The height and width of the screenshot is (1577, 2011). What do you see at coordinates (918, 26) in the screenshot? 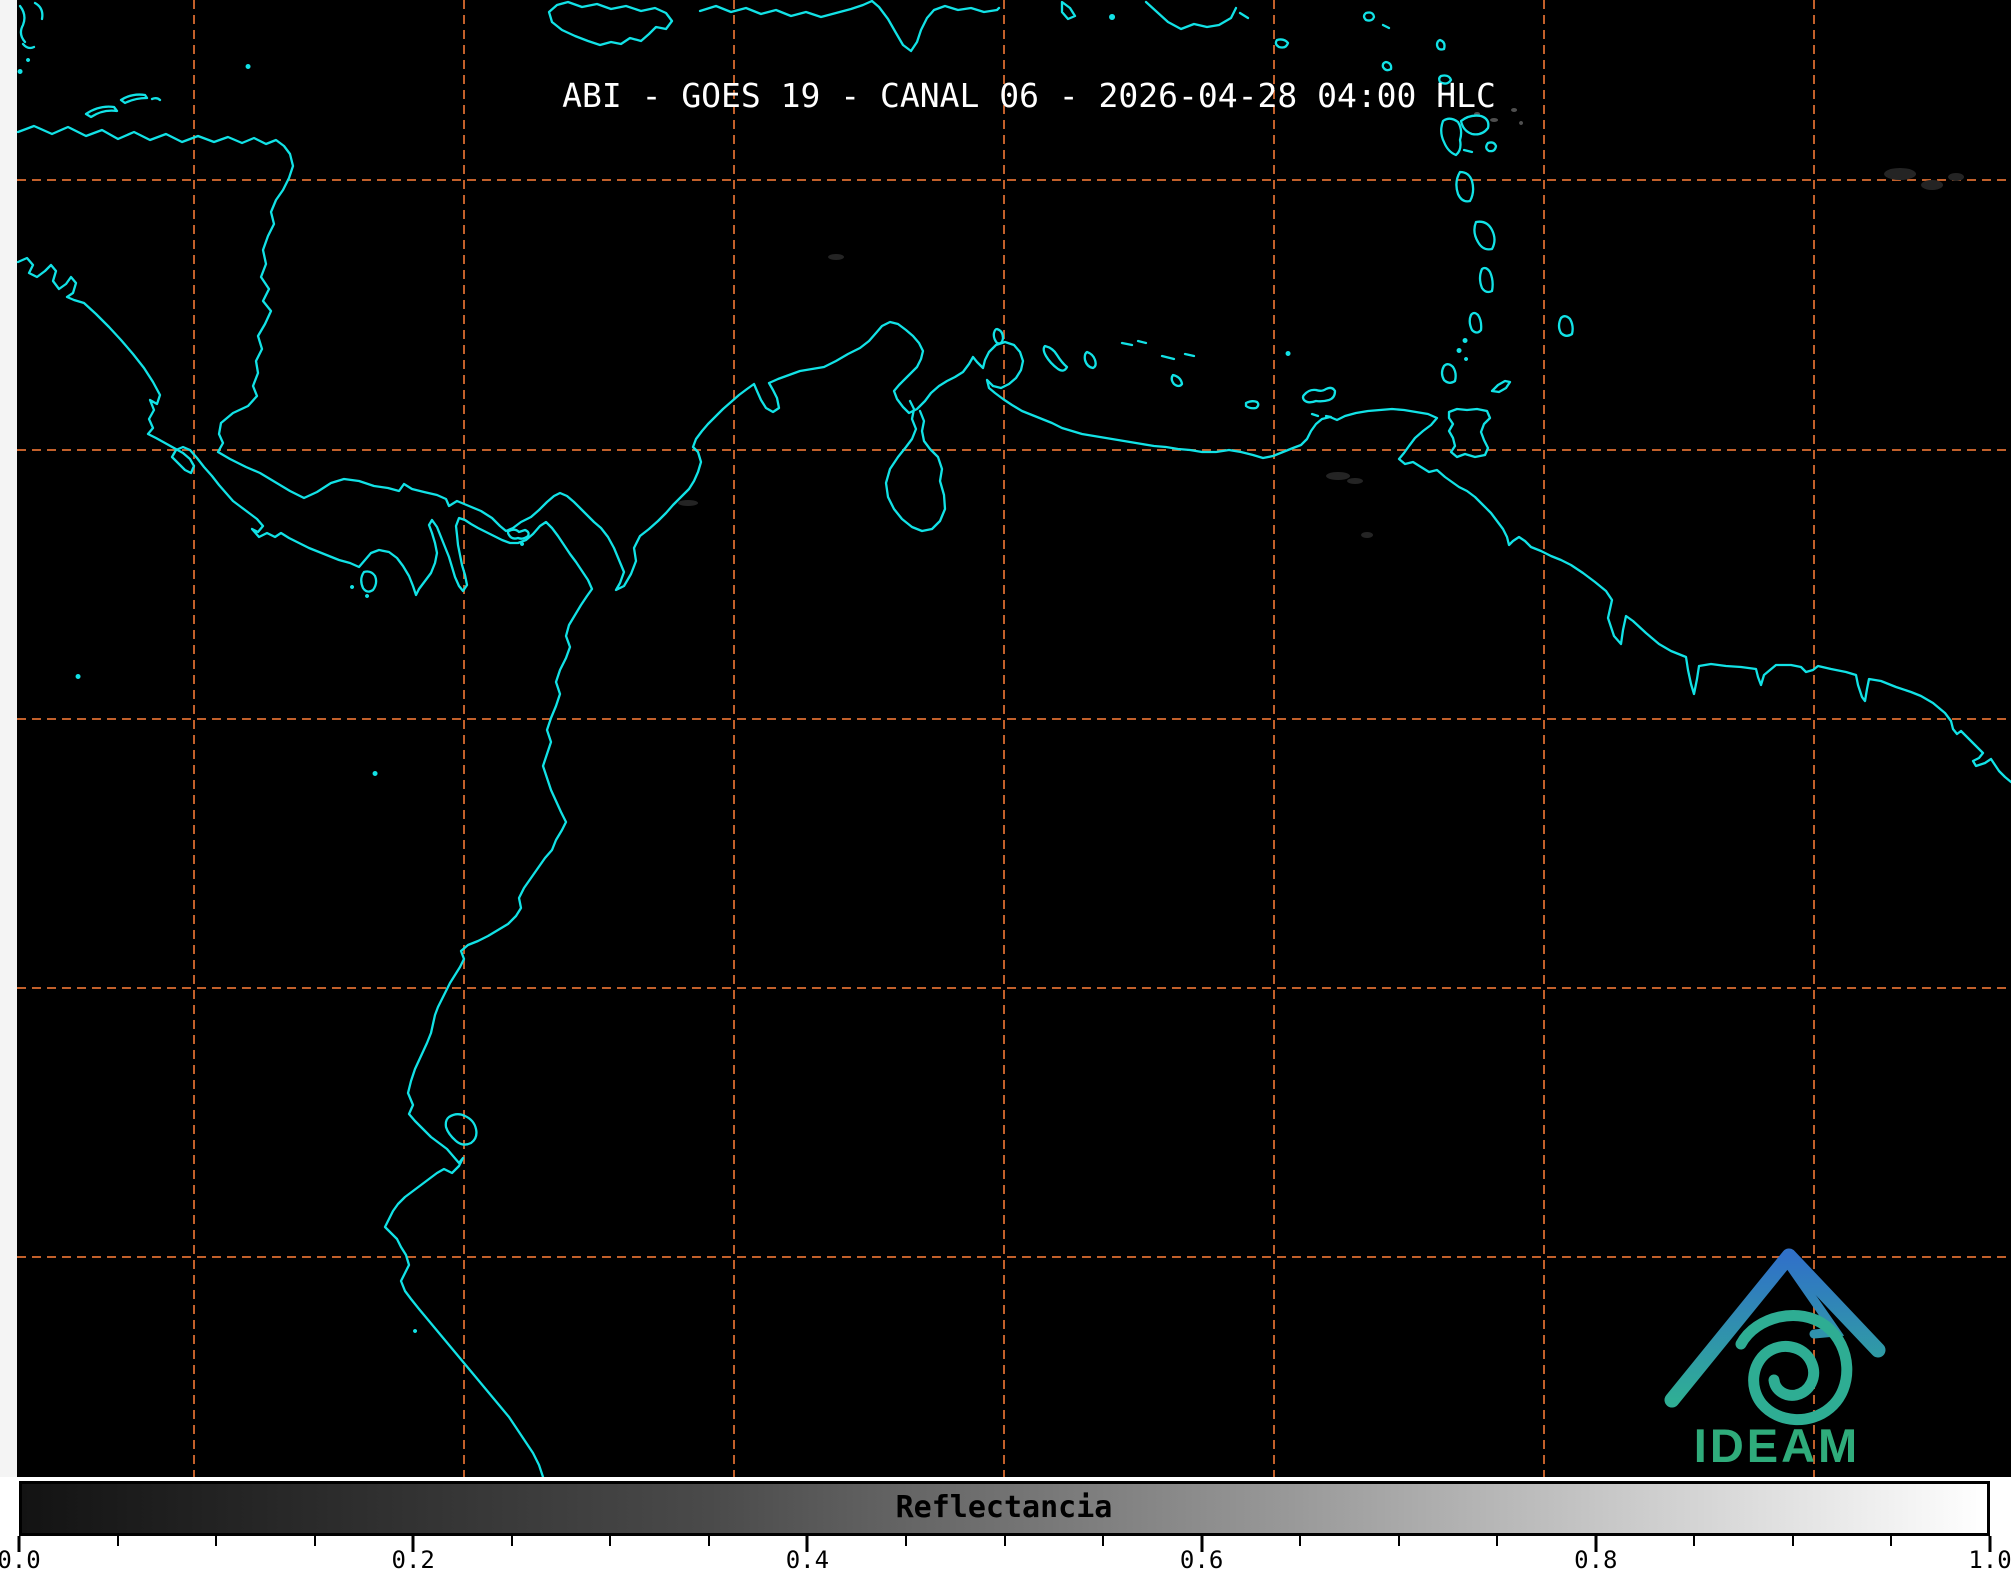
I see `coastline-greater-antilles` at bounding box center [918, 26].